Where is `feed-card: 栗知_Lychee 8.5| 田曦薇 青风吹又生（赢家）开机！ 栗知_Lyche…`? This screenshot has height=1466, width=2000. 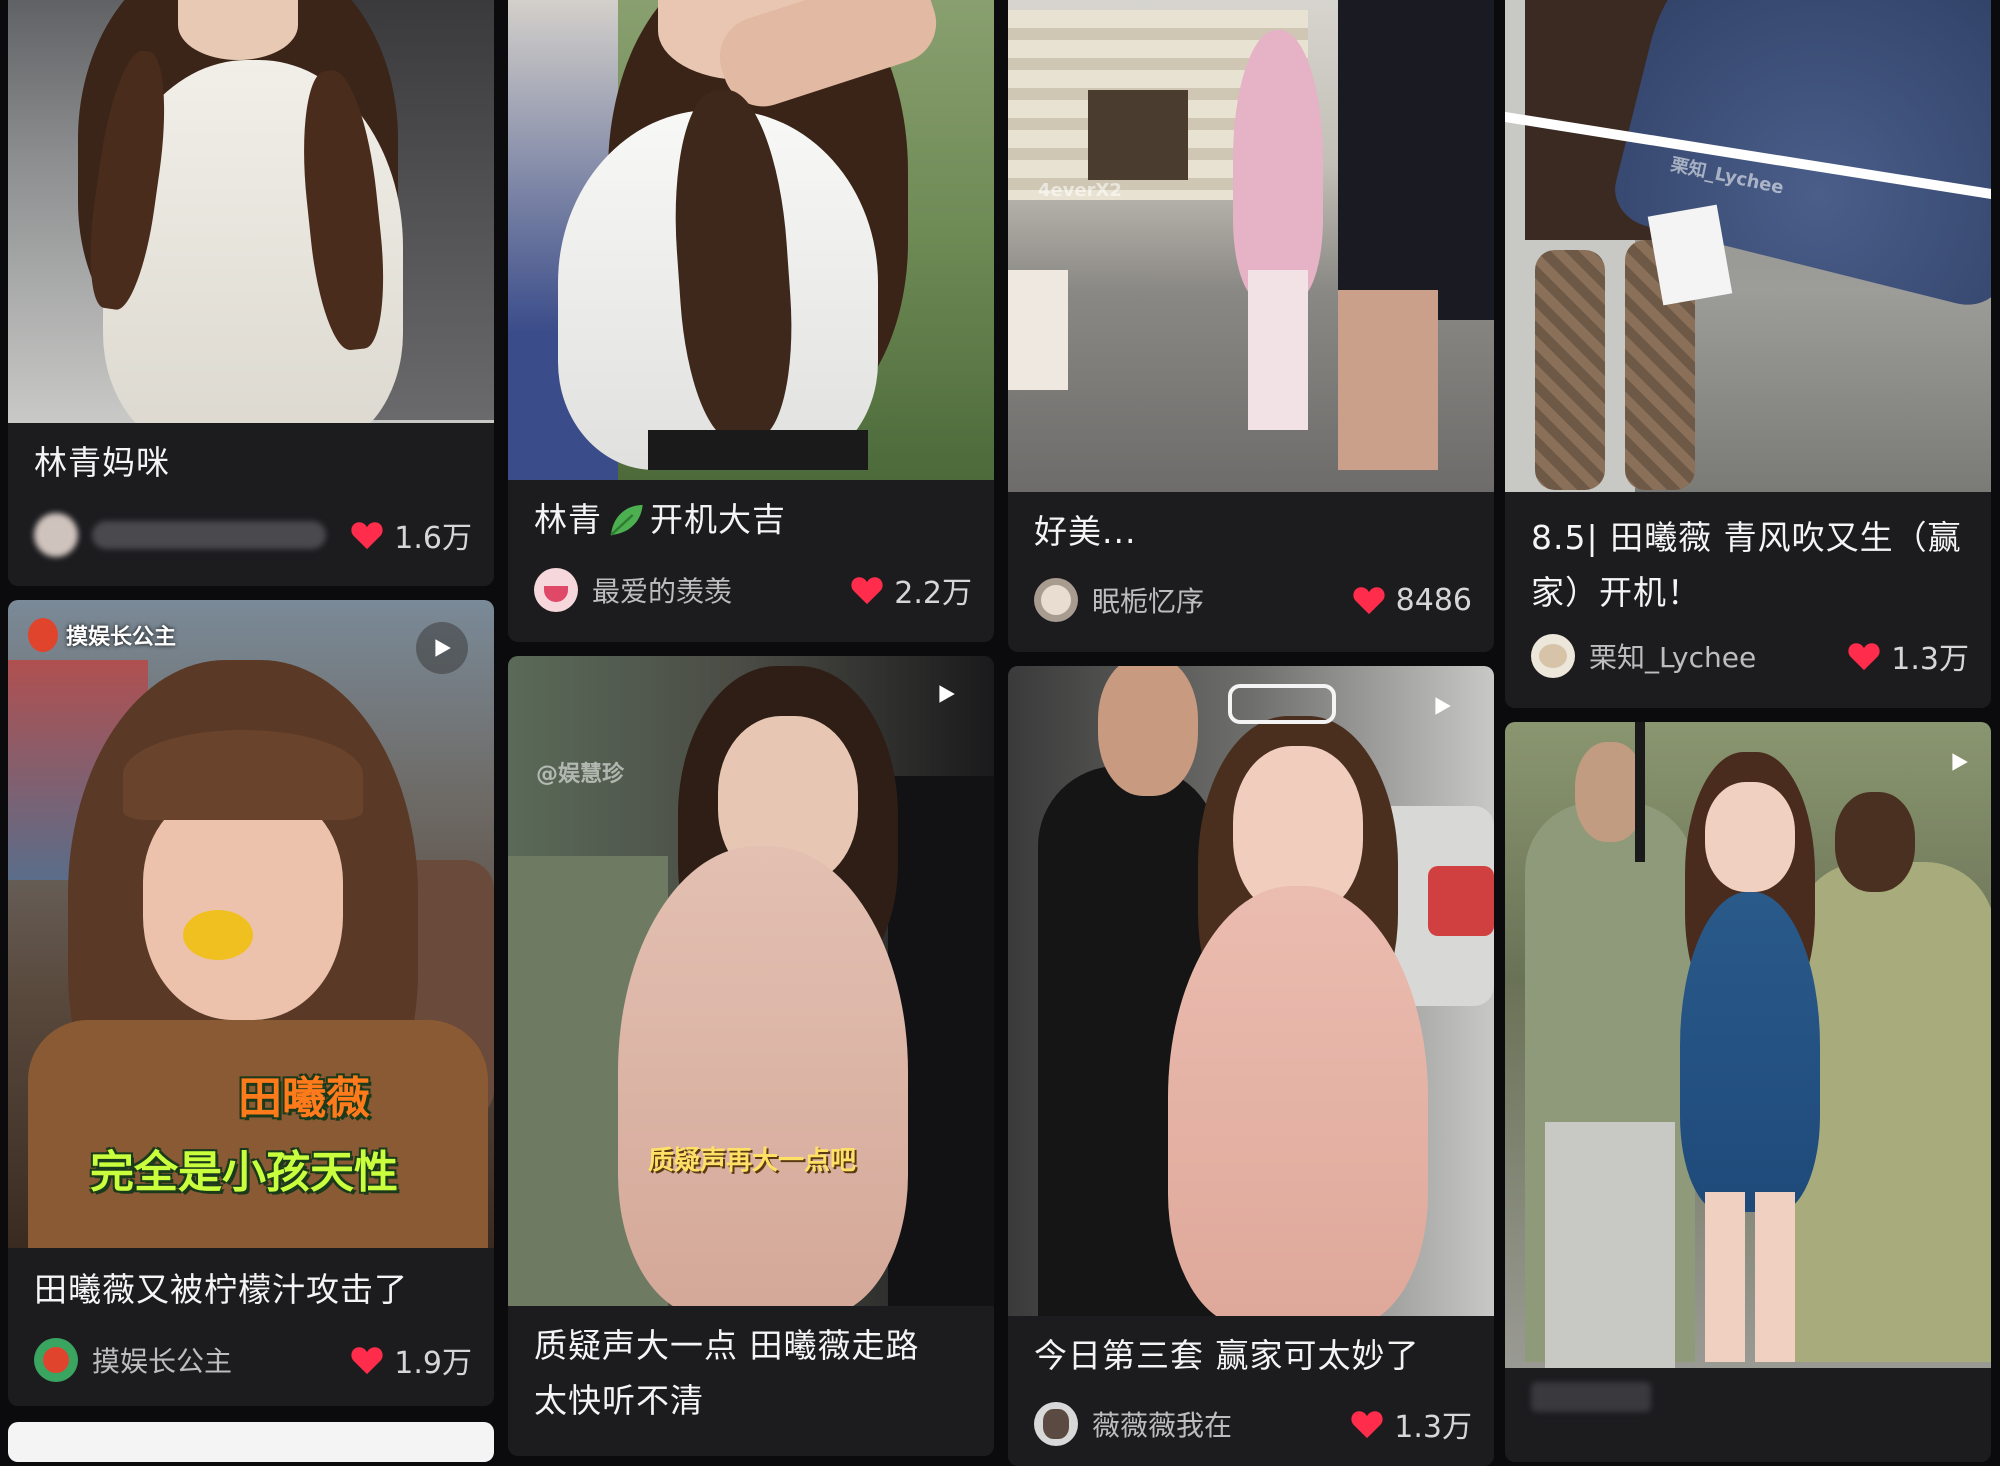 feed-card: 栗知_Lychee 8.5| 田曦薇 青风吹又生（赢家）开机！ 栗知_Lyche… is located at coordinates (1748, 354).